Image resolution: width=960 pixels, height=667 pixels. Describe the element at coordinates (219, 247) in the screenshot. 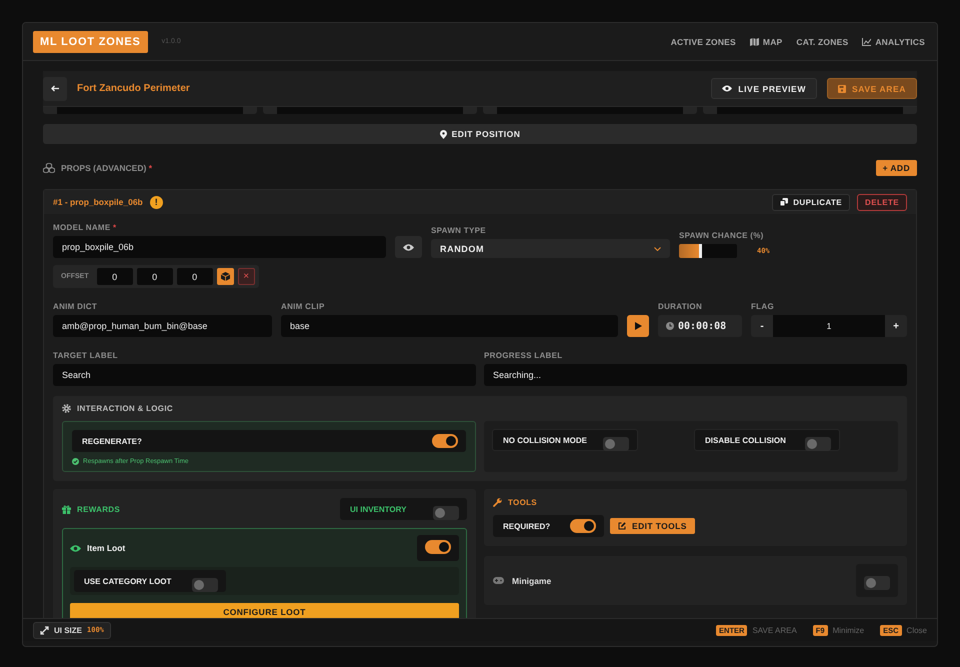

I see `input-field: prop_boxpile_06b` at that location.